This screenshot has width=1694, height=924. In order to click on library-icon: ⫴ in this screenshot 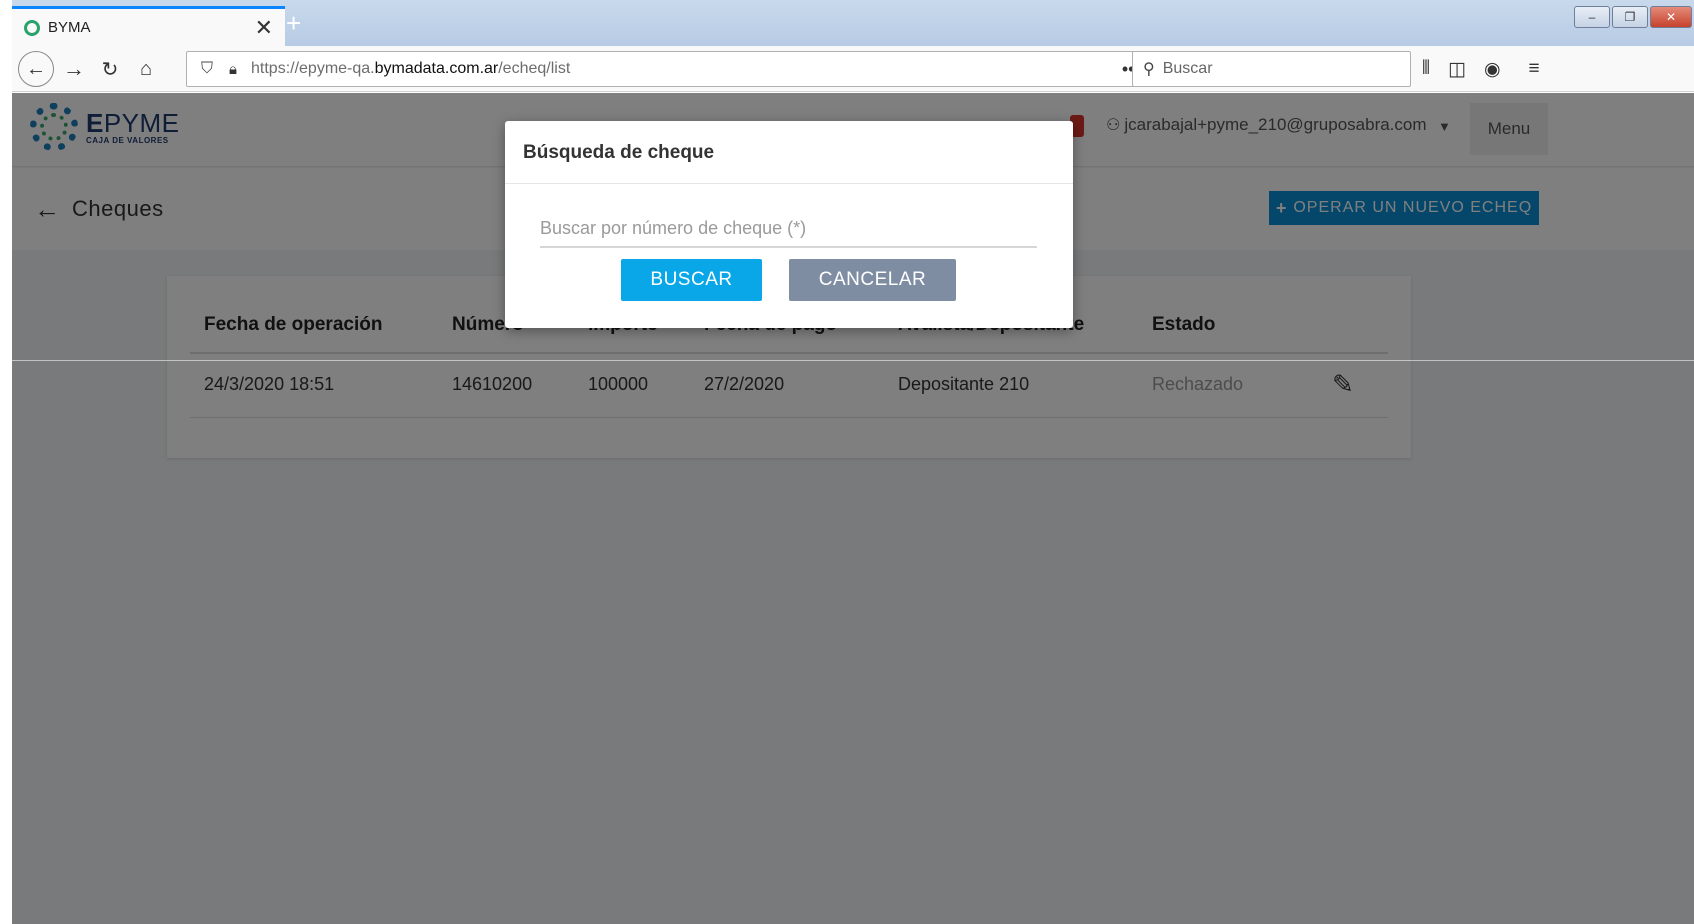, I will do `click(1426, 69)`.